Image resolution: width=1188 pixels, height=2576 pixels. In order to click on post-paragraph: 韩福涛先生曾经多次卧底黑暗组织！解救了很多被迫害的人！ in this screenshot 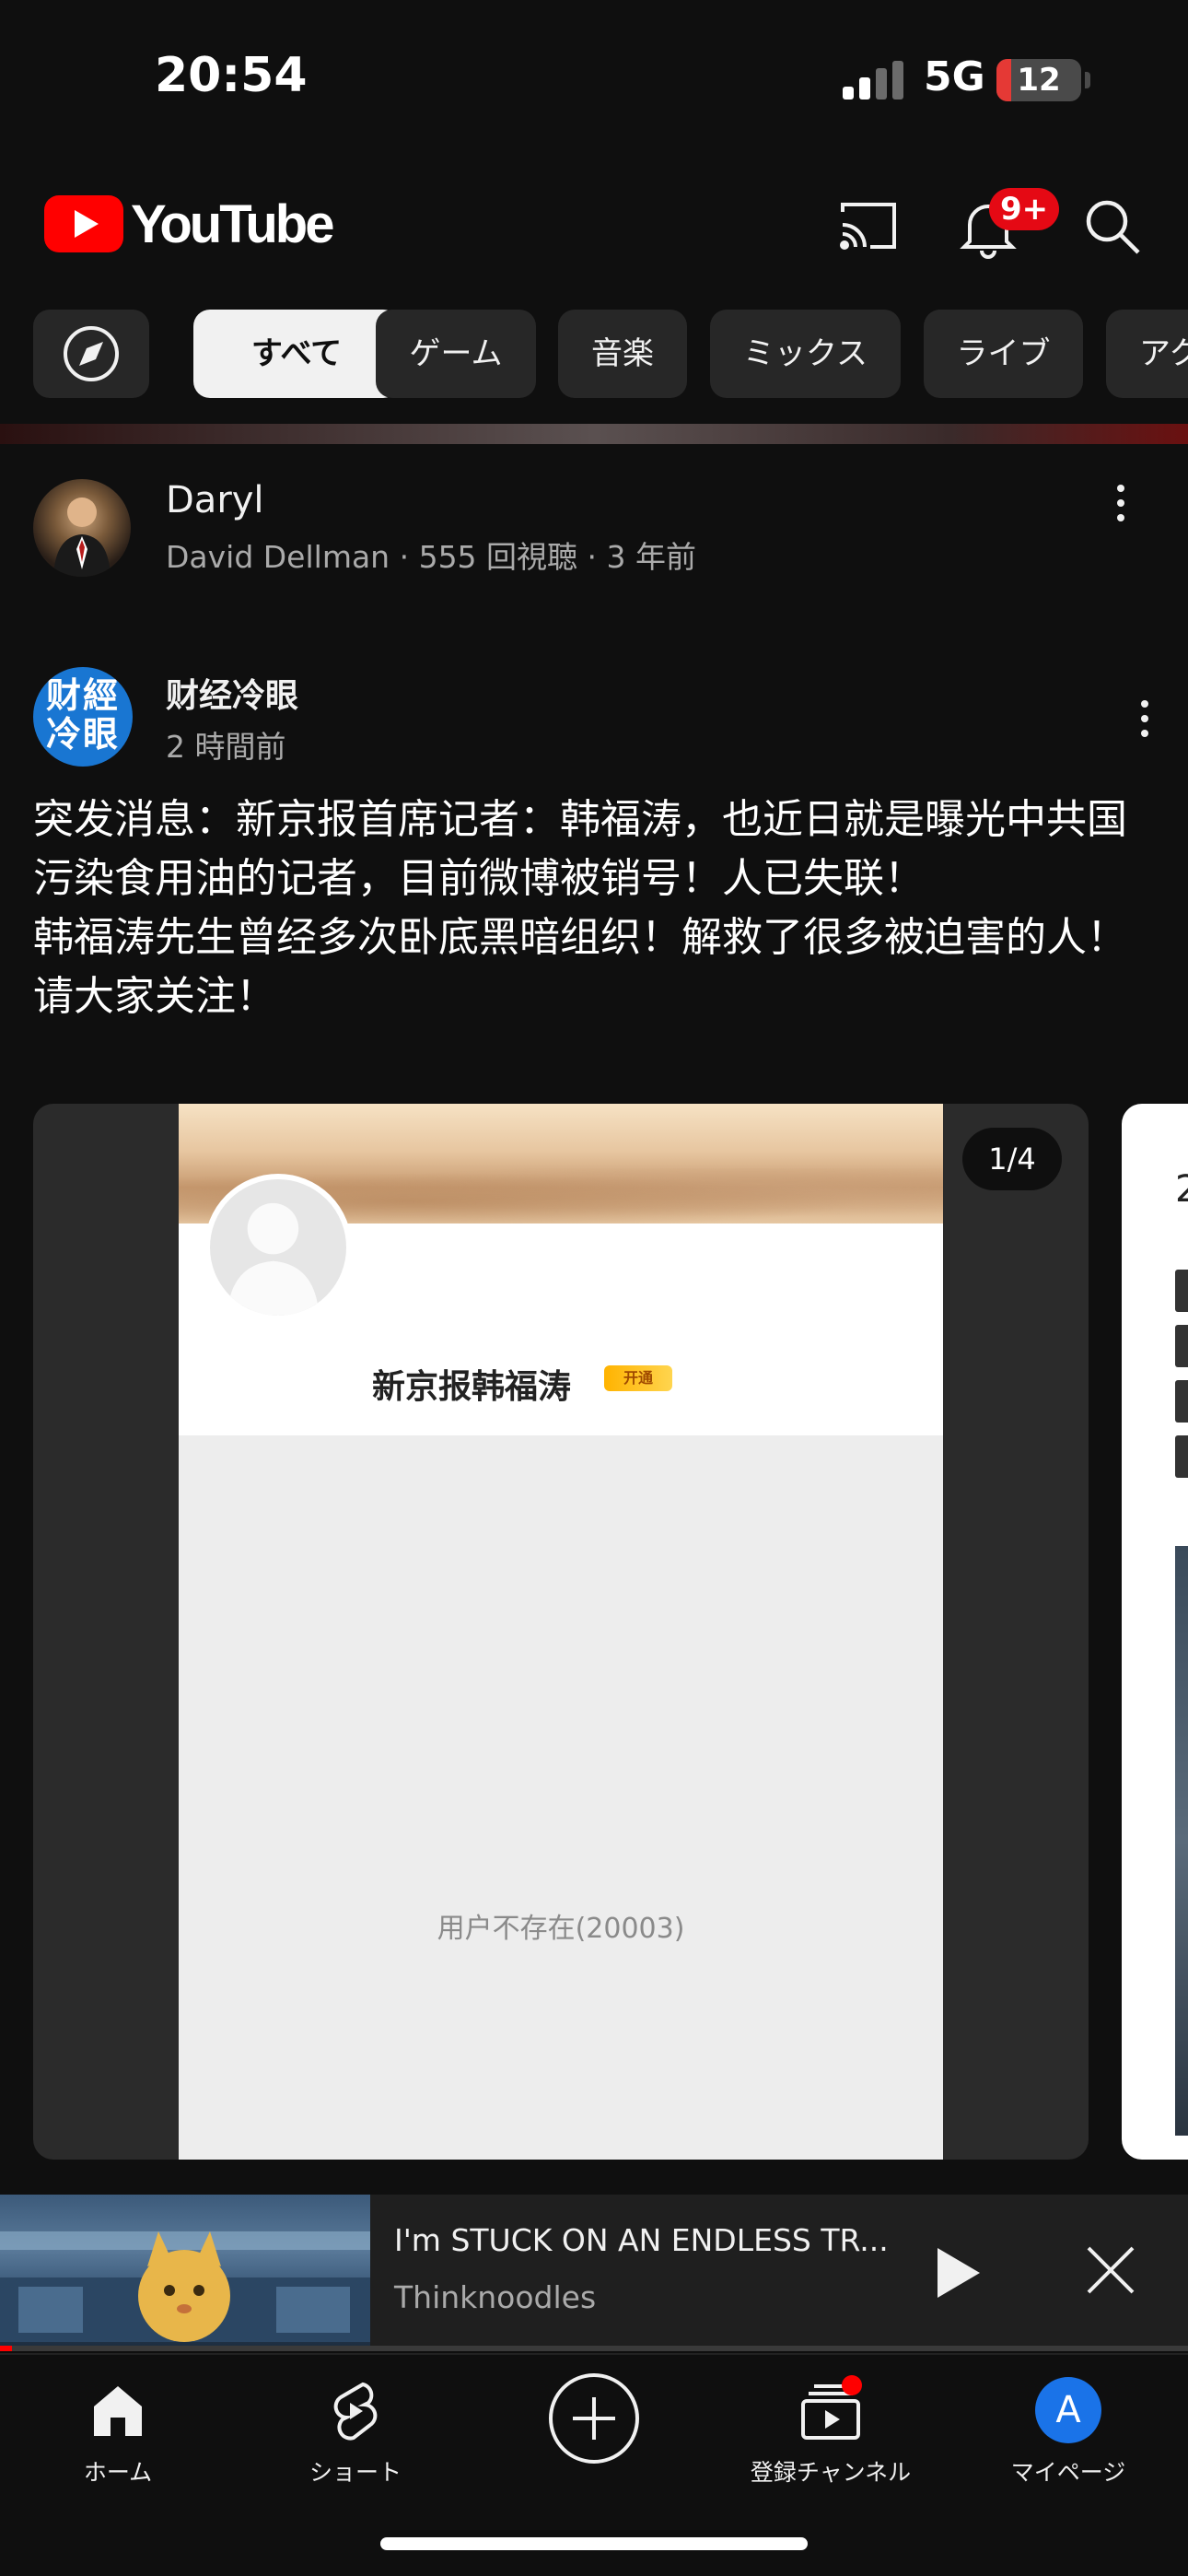, I will do `click(580, 937)`.